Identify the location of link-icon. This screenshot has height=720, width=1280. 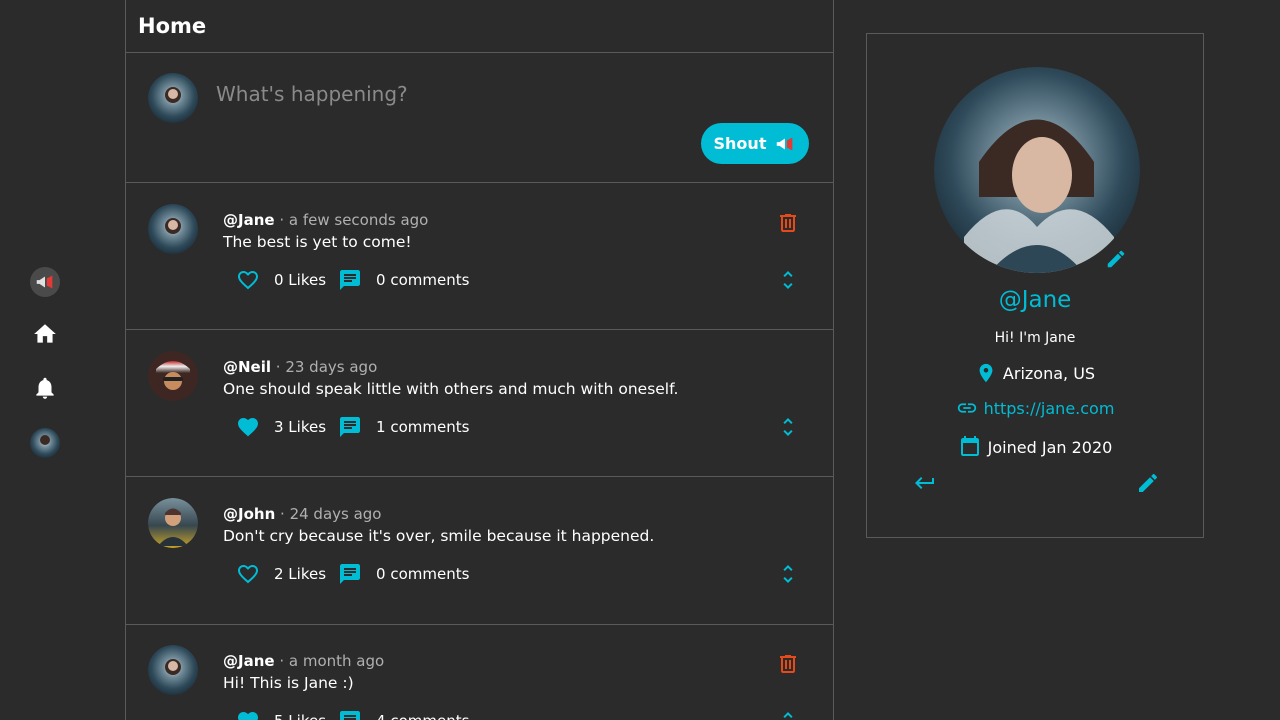
(966, 408).